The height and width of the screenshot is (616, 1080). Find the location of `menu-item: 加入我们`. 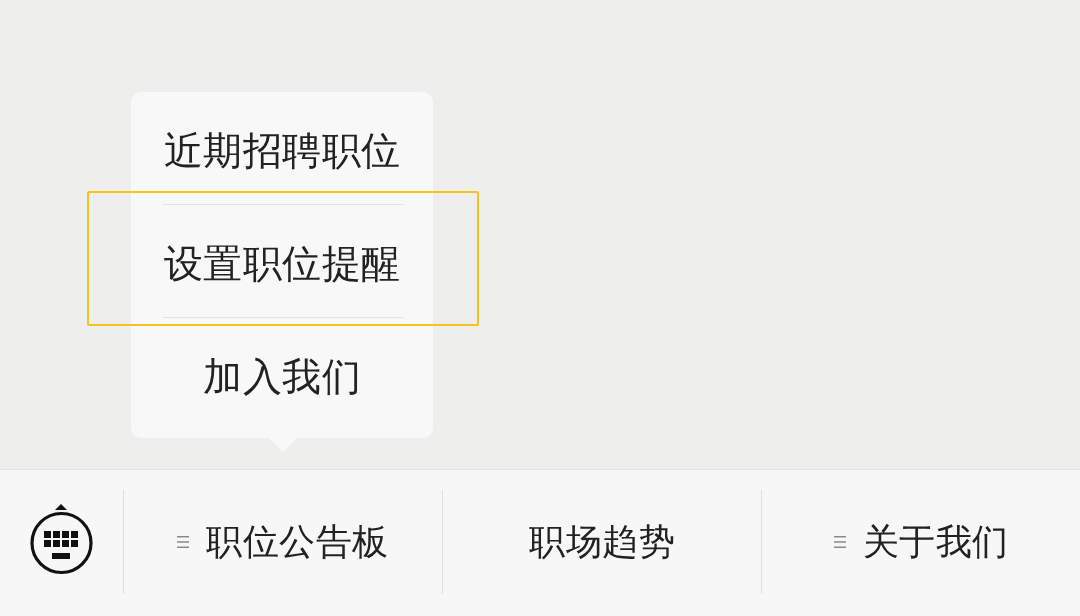

menu-item: 加入我们 is located at coordinates (282, 374).